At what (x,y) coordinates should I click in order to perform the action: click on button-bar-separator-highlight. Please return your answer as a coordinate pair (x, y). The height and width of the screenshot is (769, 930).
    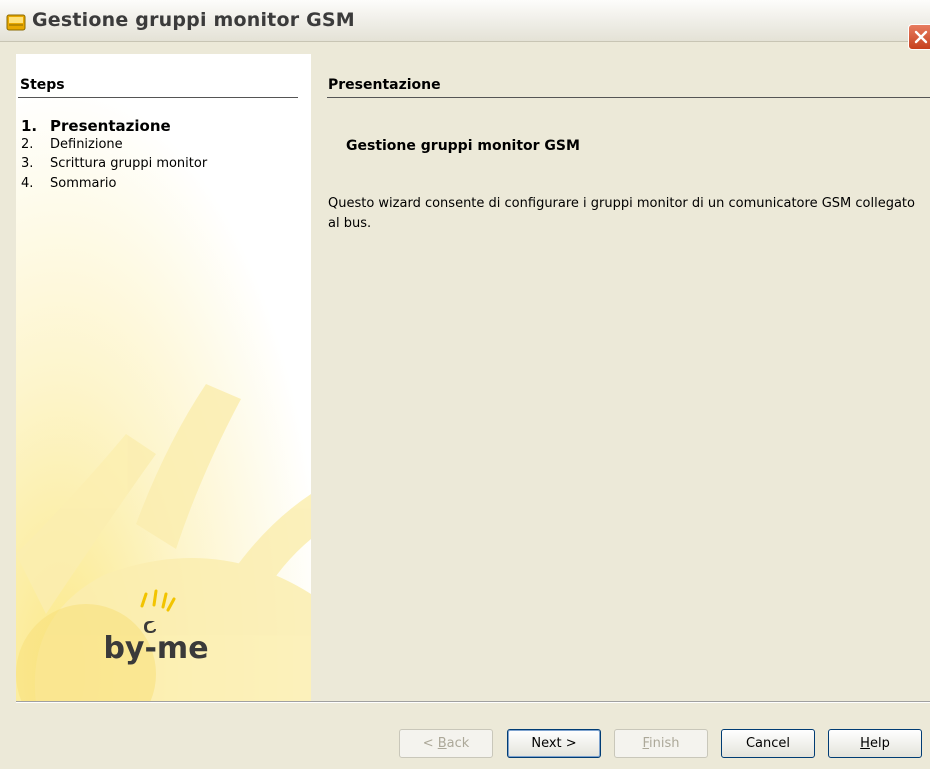
    Looking at the image, I should click on (473, 702).